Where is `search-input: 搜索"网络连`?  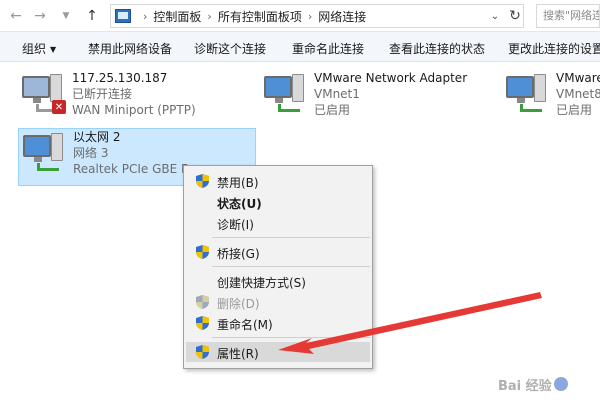 search-input: 搜索"网络连 is located at coordinates (568, 16).